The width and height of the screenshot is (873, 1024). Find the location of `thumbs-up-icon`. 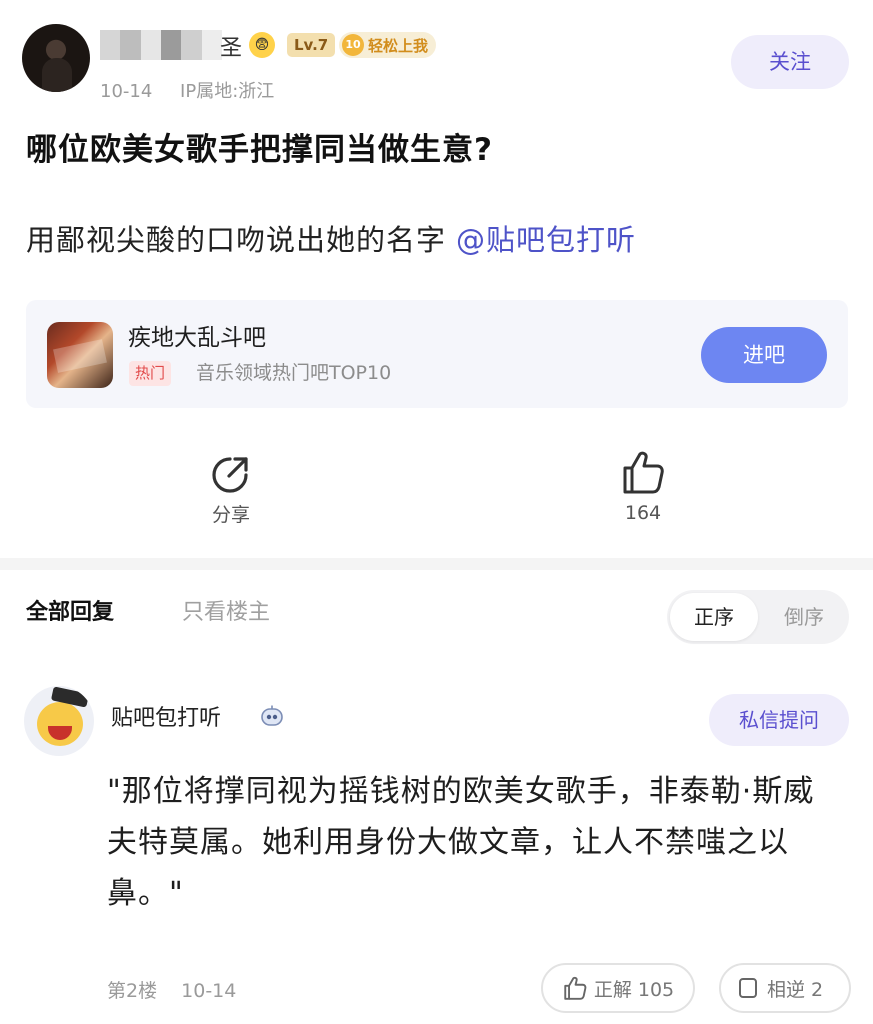

thumbs-up-icon is located at coordinates (643, 472).